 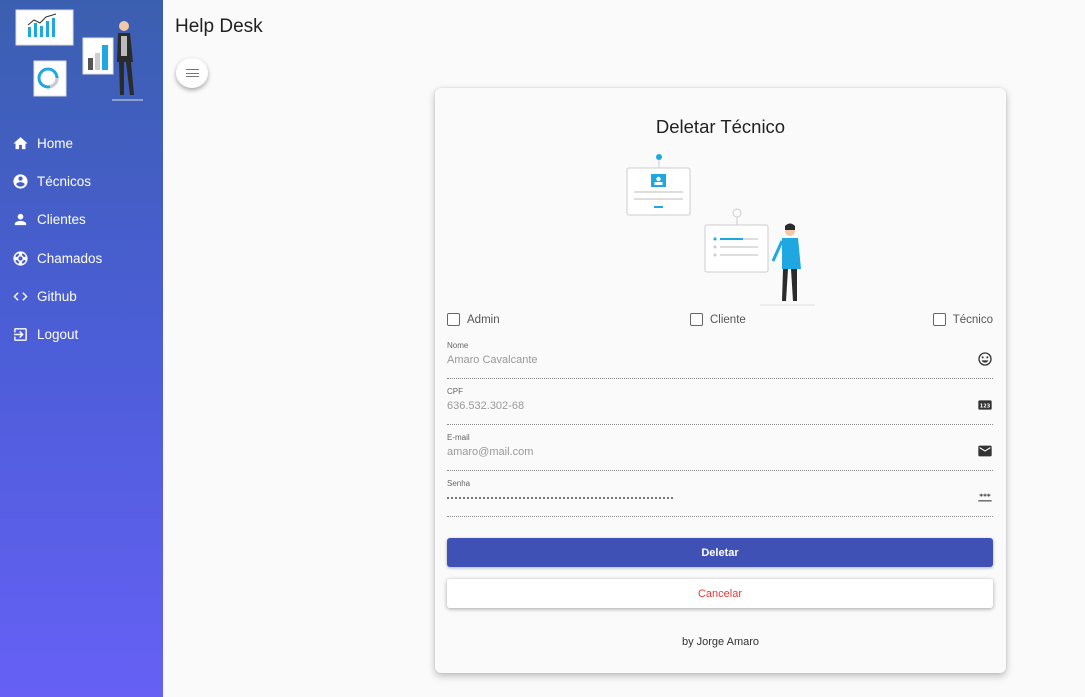 What do you see at coordinates (720, 552) in the screenshot?
I see `delete-button: Deletar` at bounding box center [720, 552].